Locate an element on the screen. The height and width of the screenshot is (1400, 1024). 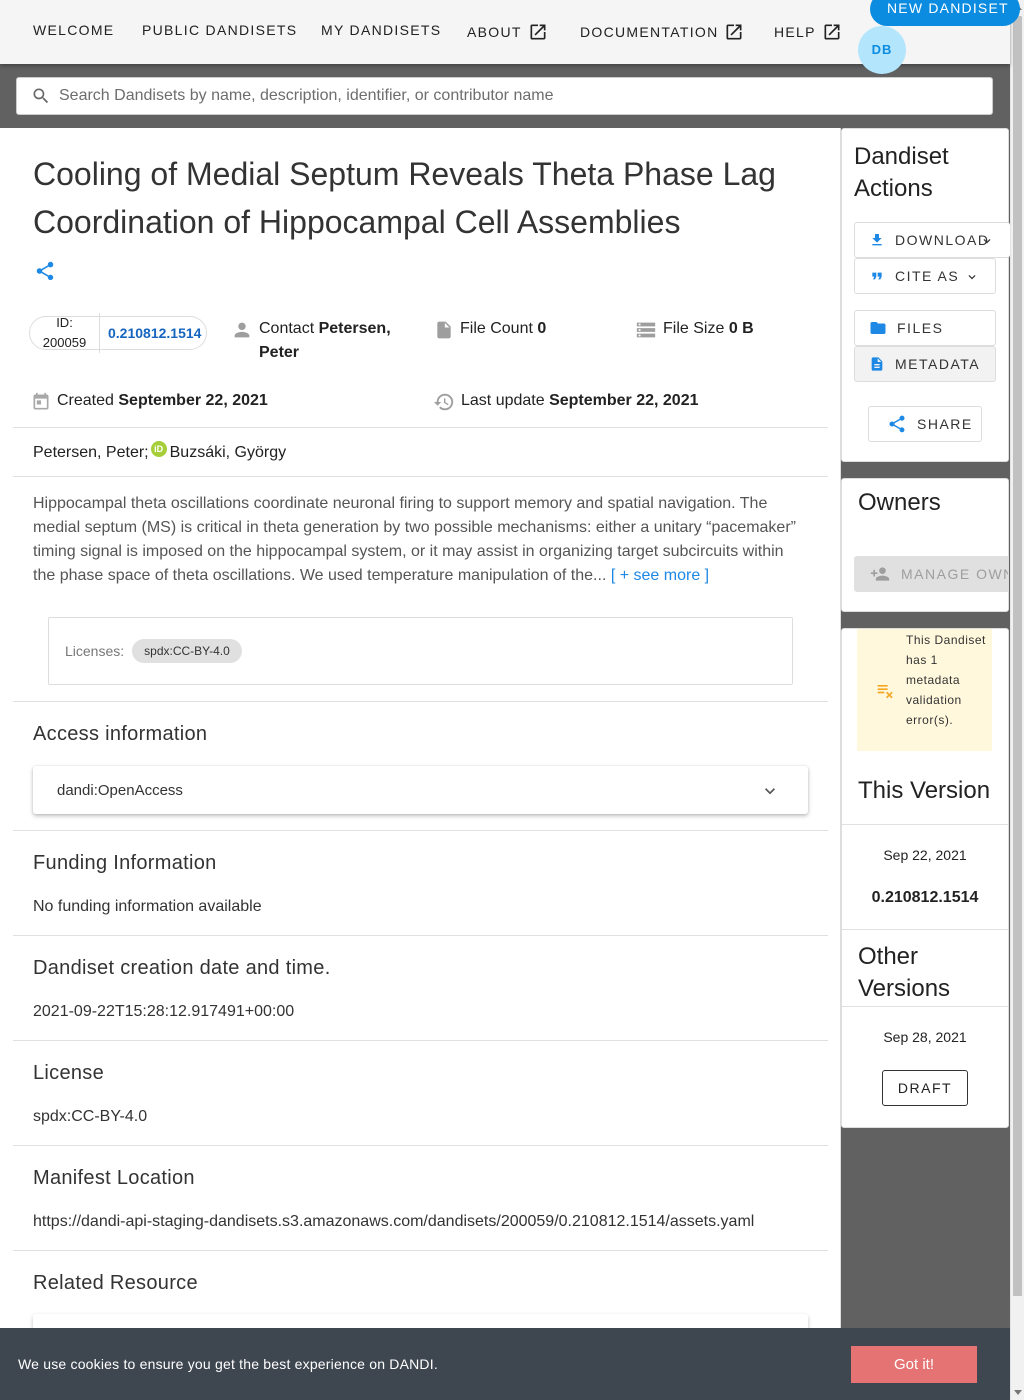
nav-my-dandisets: My Dandisets is located at coordinates (381, 30).